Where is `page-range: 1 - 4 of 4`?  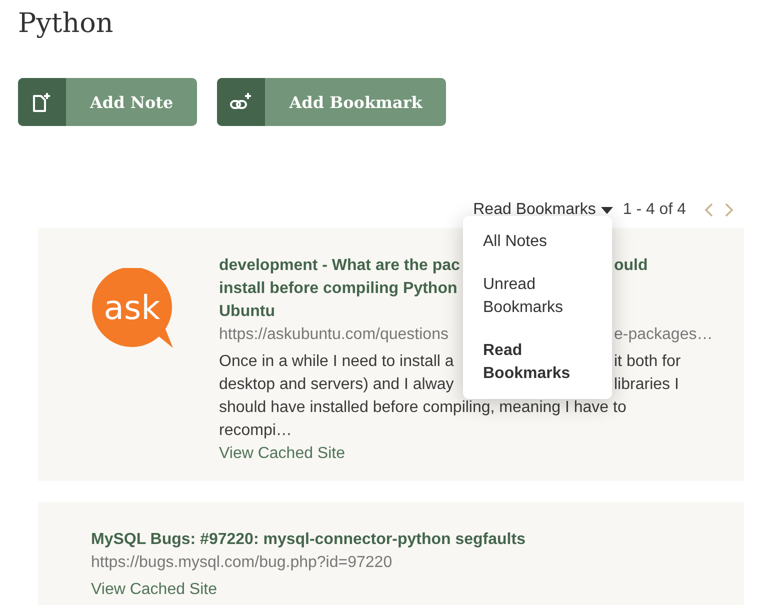 page-range: 1 - 4 of 4 is located at coordinates (654, 210).